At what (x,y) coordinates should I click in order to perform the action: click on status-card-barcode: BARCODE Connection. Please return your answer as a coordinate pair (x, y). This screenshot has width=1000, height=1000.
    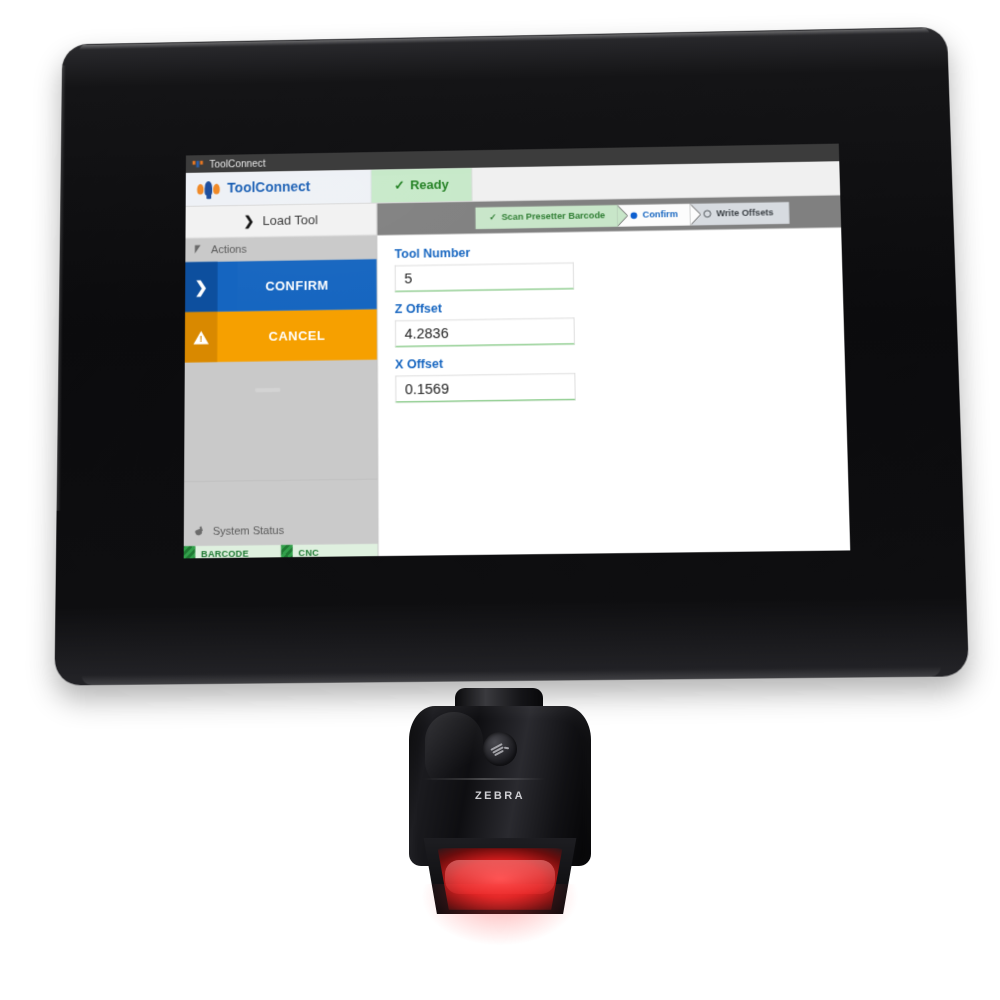
    Looking at the image, I should click on (232, 551).